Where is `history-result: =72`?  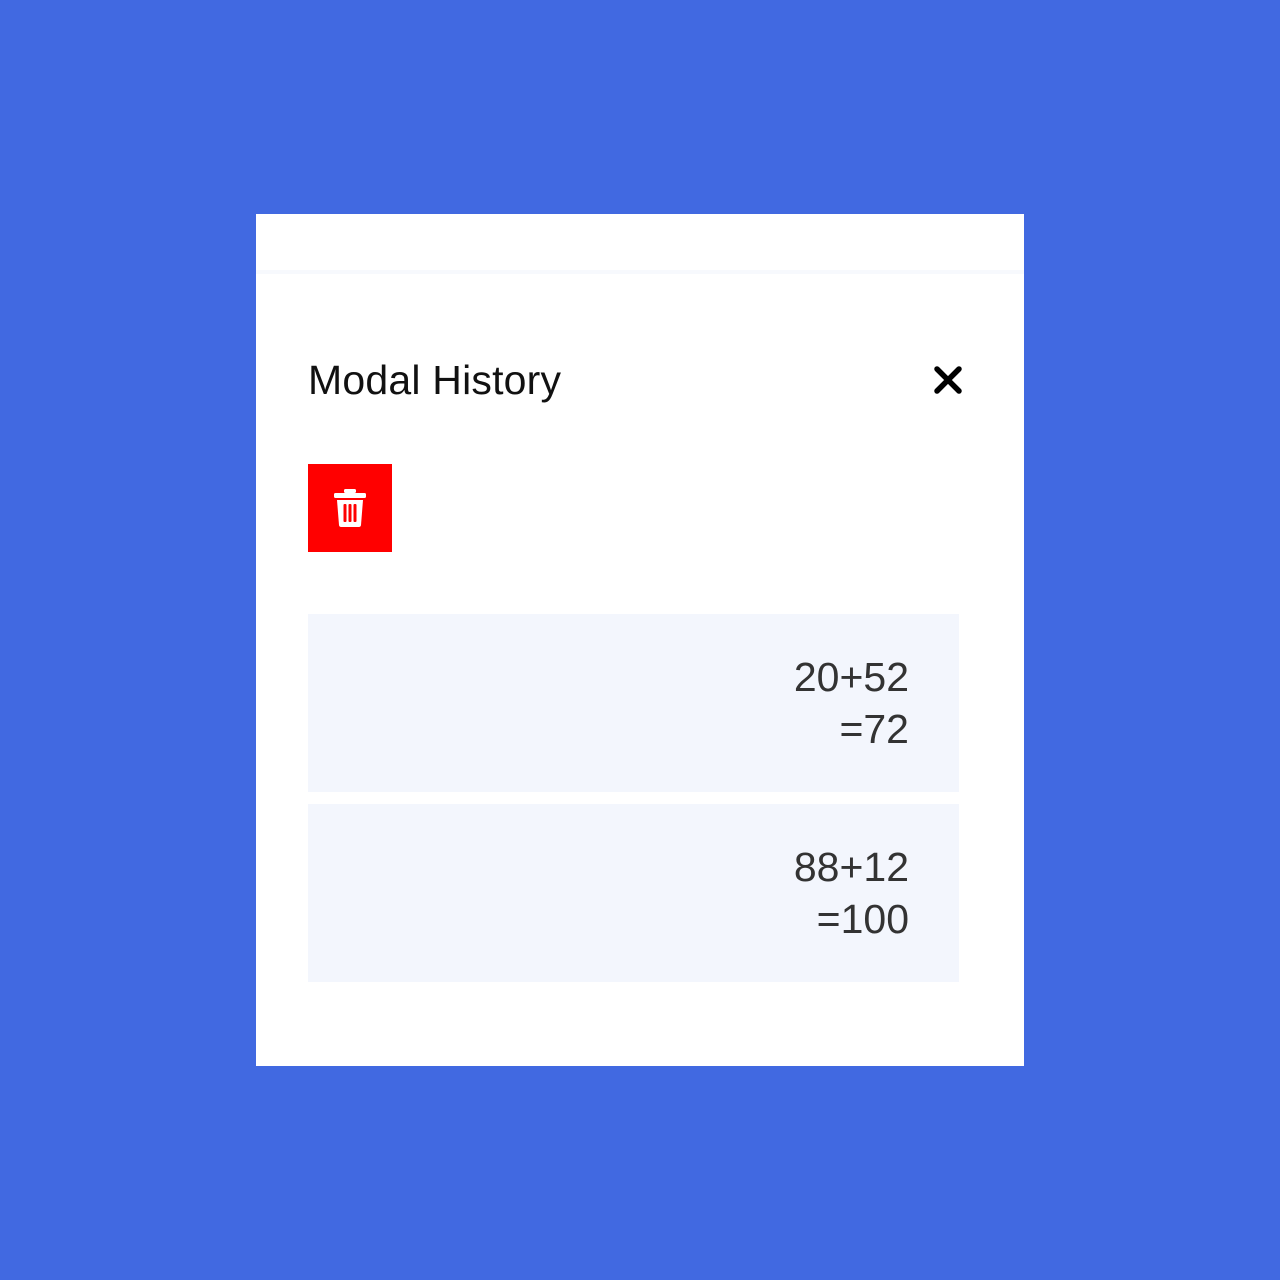 history-result: =72 is located at coordinates (874, 729).